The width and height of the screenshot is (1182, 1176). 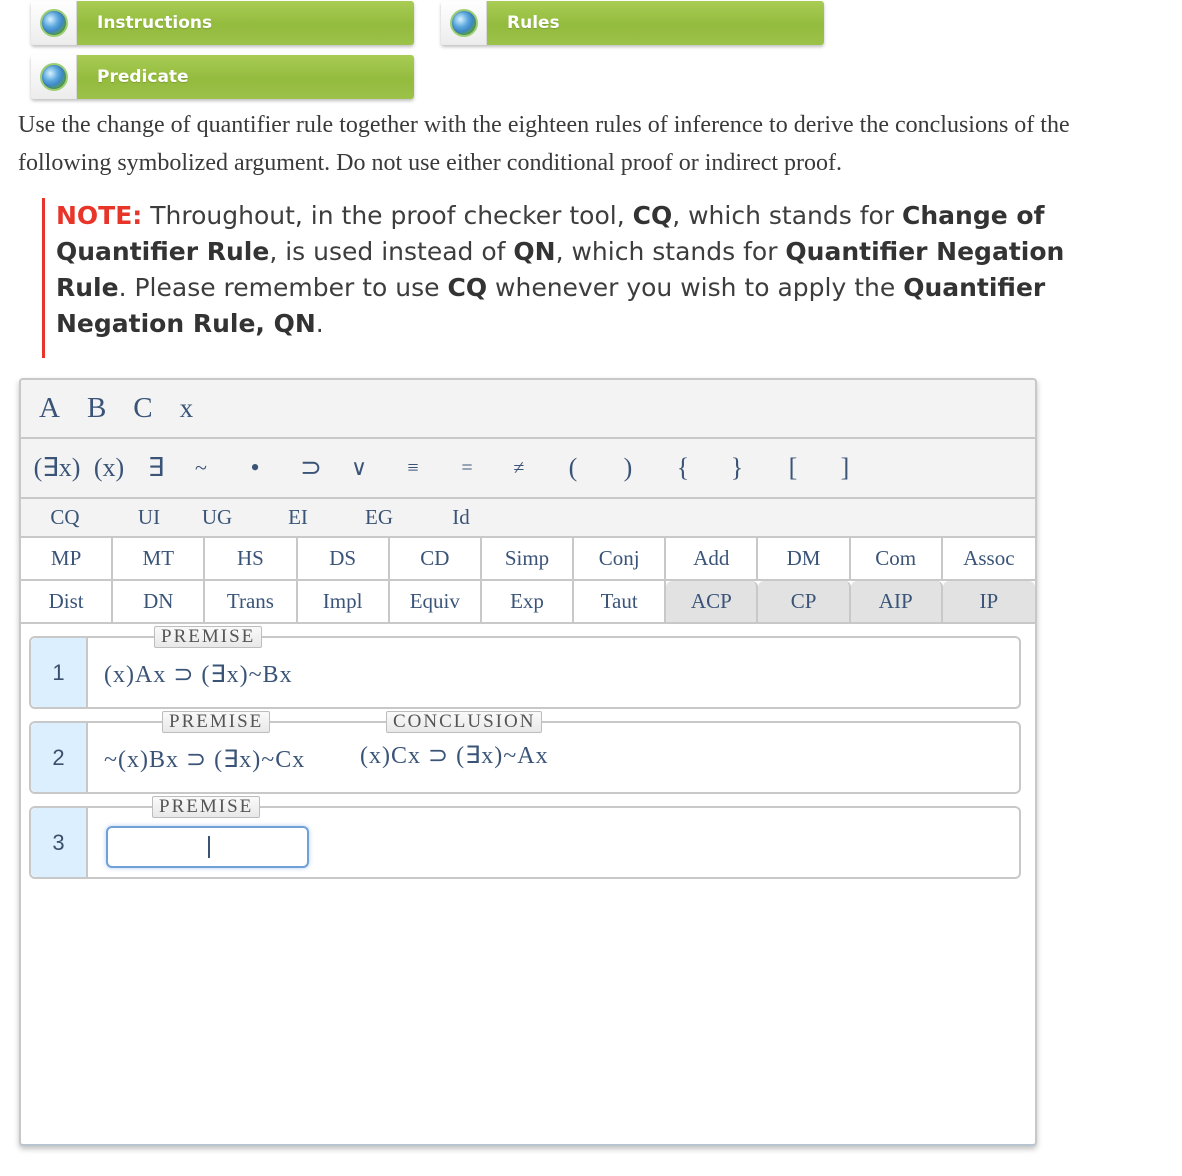 I want to click on tab-rules: Rules, so click(x=632, y=23).